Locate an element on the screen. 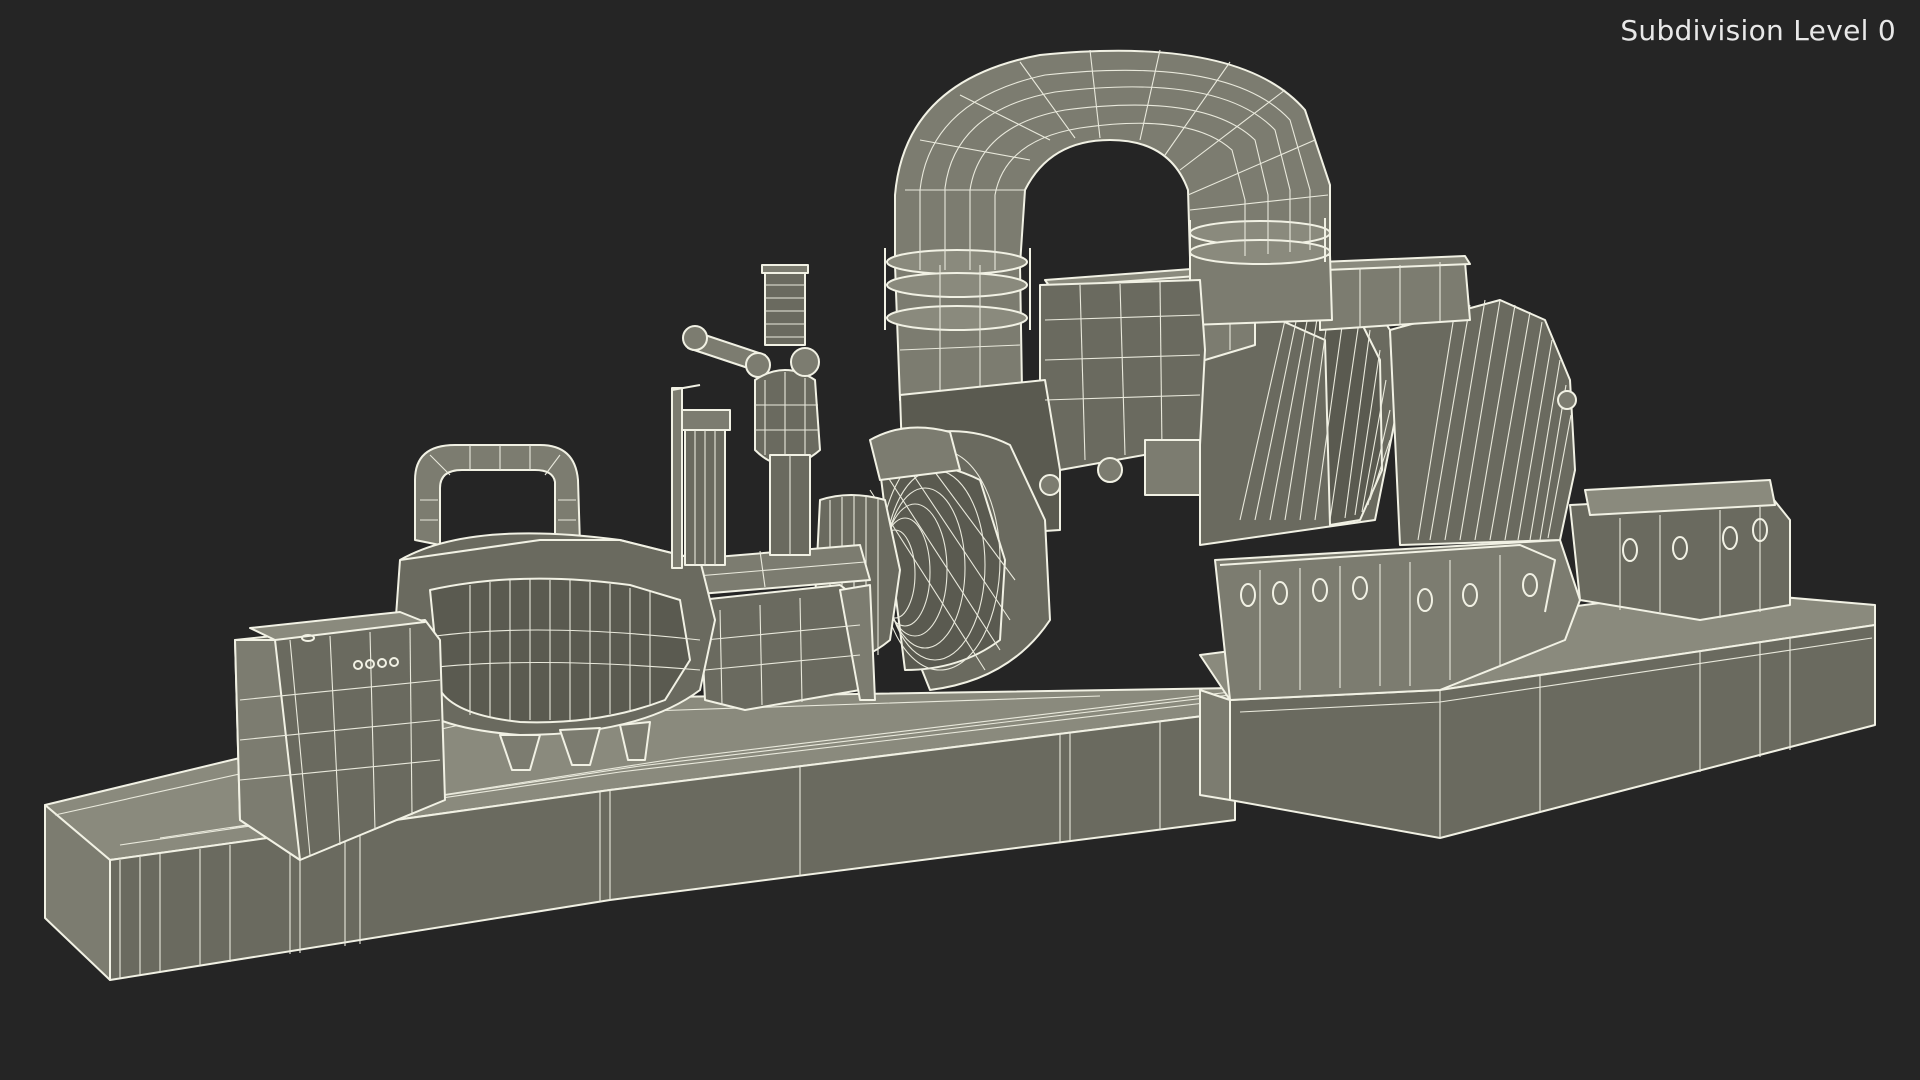  subdivision-level-label: Subdivision Level 0 is located at coordinates (1758, 30).